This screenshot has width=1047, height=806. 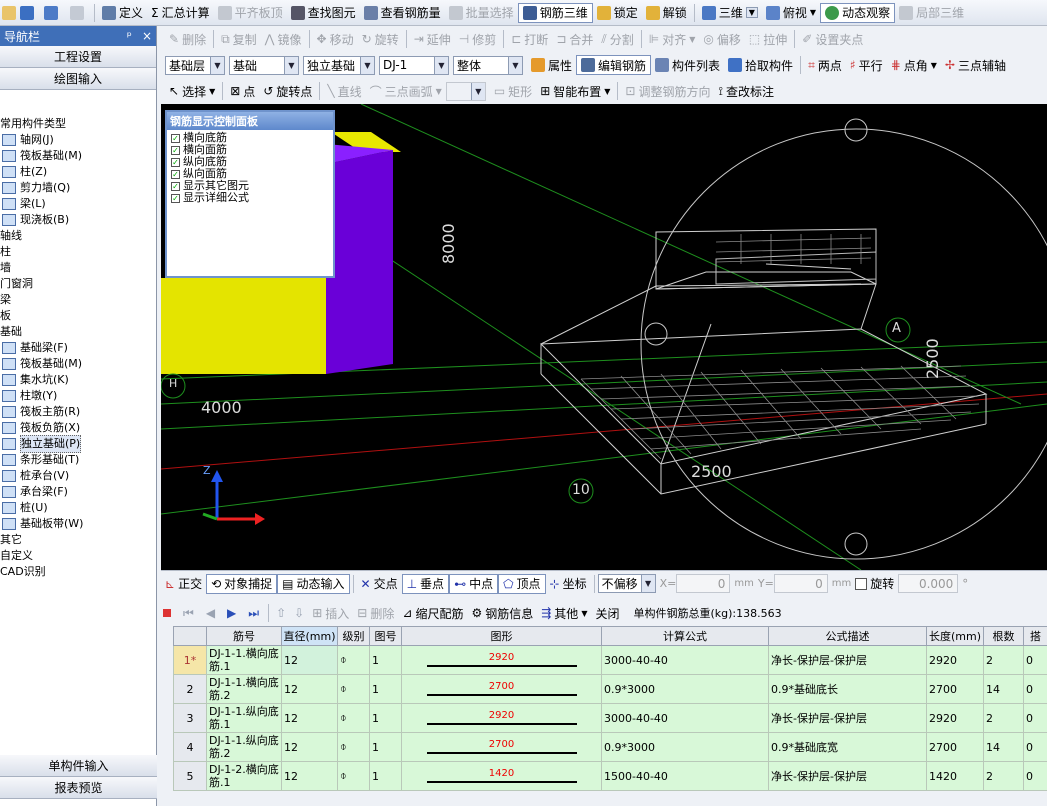 I want to click on trim-button: ⊣ 修剪, so click(x=477, y=39).